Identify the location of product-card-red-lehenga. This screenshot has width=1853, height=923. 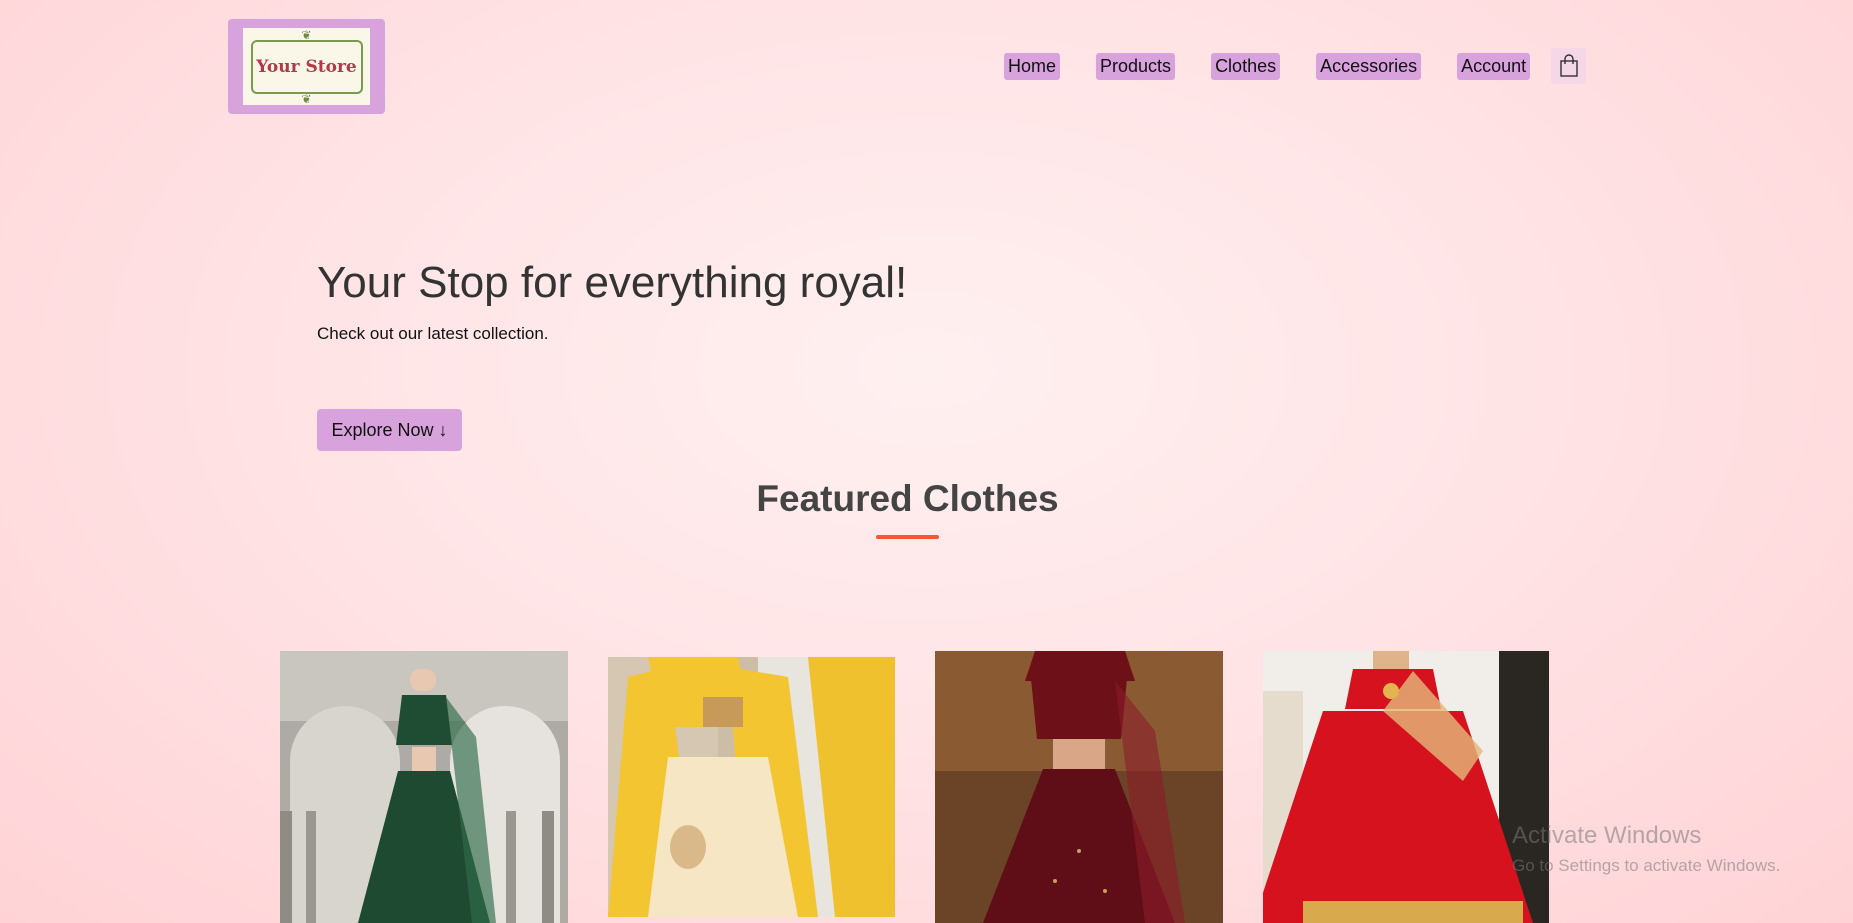
(1406, 787).